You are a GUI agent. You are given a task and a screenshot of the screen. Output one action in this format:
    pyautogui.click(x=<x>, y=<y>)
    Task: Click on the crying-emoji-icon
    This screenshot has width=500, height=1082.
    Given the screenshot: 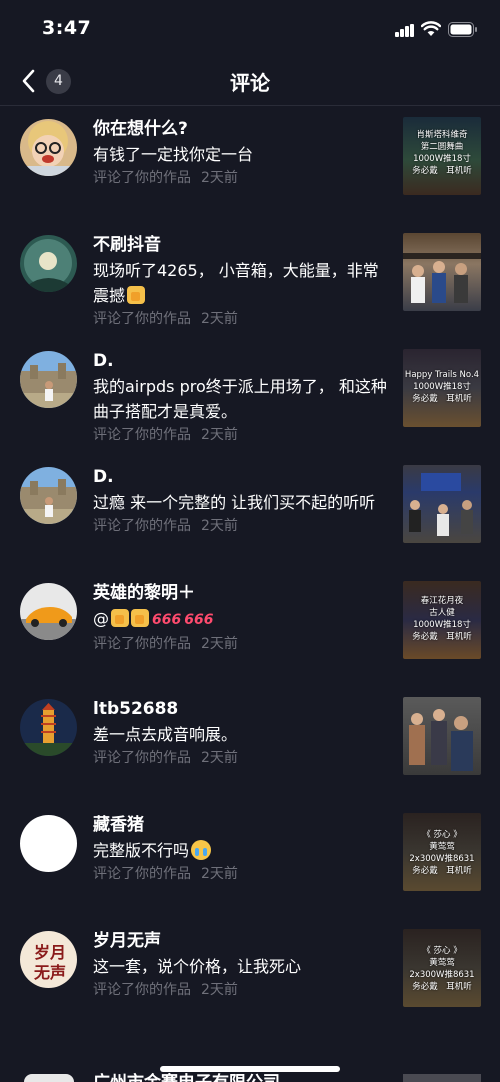 What is the action you would take?
    pyautogui.click(x=201, y=850)
    